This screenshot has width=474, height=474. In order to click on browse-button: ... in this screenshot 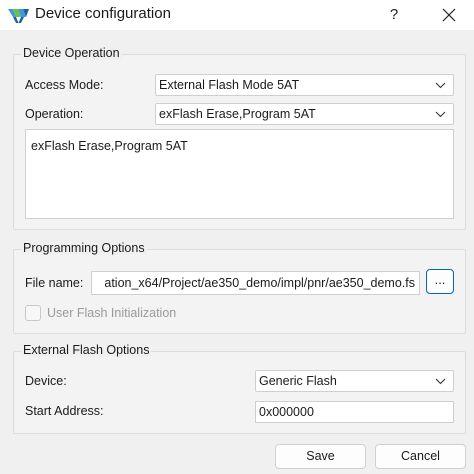, I will do `click(440, 281)`.